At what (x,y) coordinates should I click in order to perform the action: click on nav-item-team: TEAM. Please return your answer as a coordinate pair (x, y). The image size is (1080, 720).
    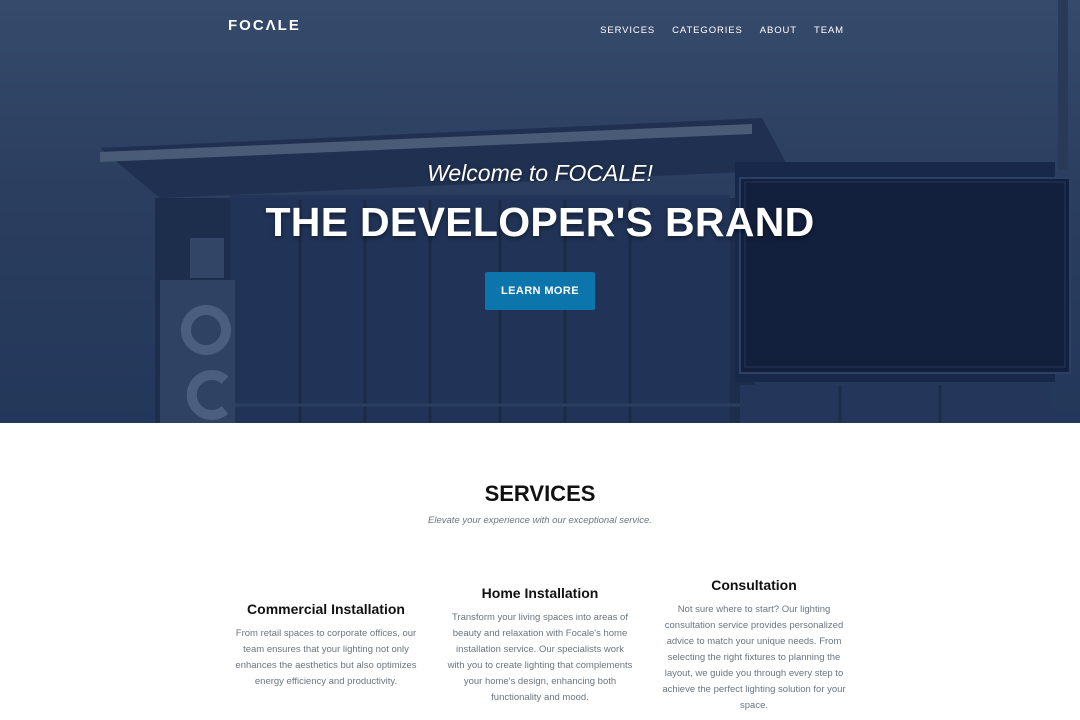
    Looking at the image, I should click on (829, 29).